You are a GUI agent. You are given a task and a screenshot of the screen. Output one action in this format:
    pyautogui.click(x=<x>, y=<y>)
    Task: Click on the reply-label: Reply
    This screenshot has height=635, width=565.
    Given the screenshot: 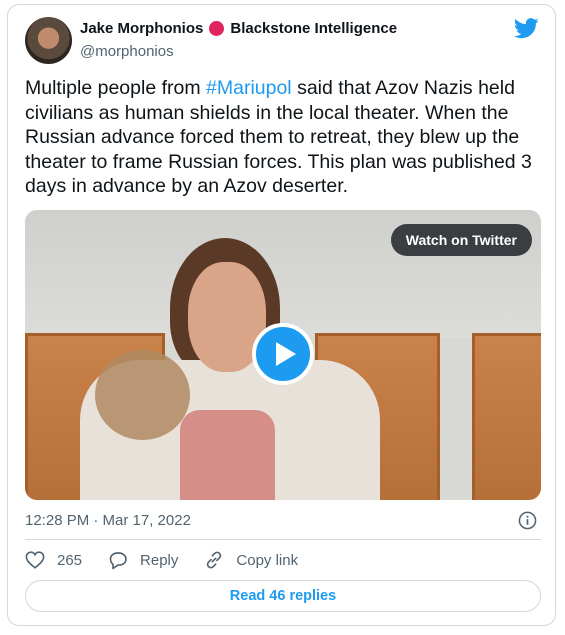 What is the action you would take?
    pyautogui.click(x=159, y=560)
    